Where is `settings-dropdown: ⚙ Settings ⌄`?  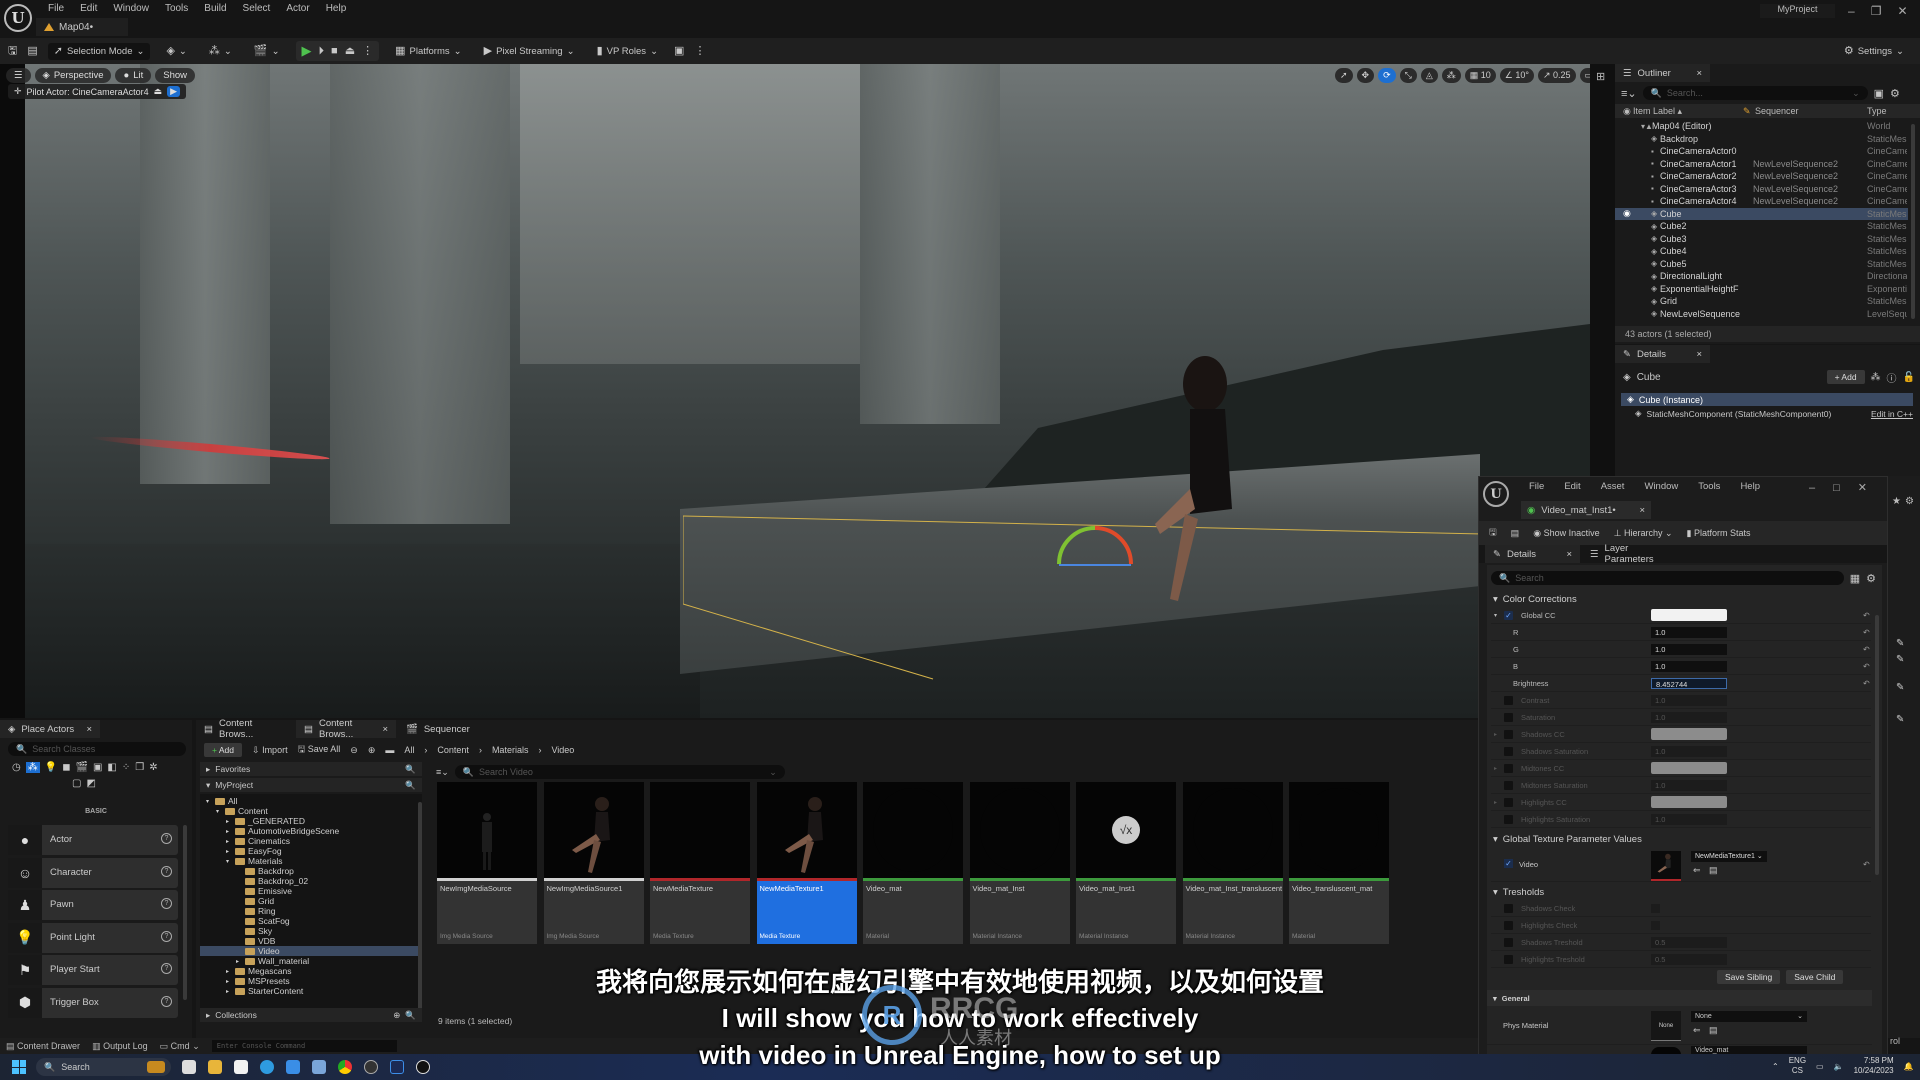
settings-dropdown: ⚙ Settings ⌄ is located at coordinates (1874, 51).